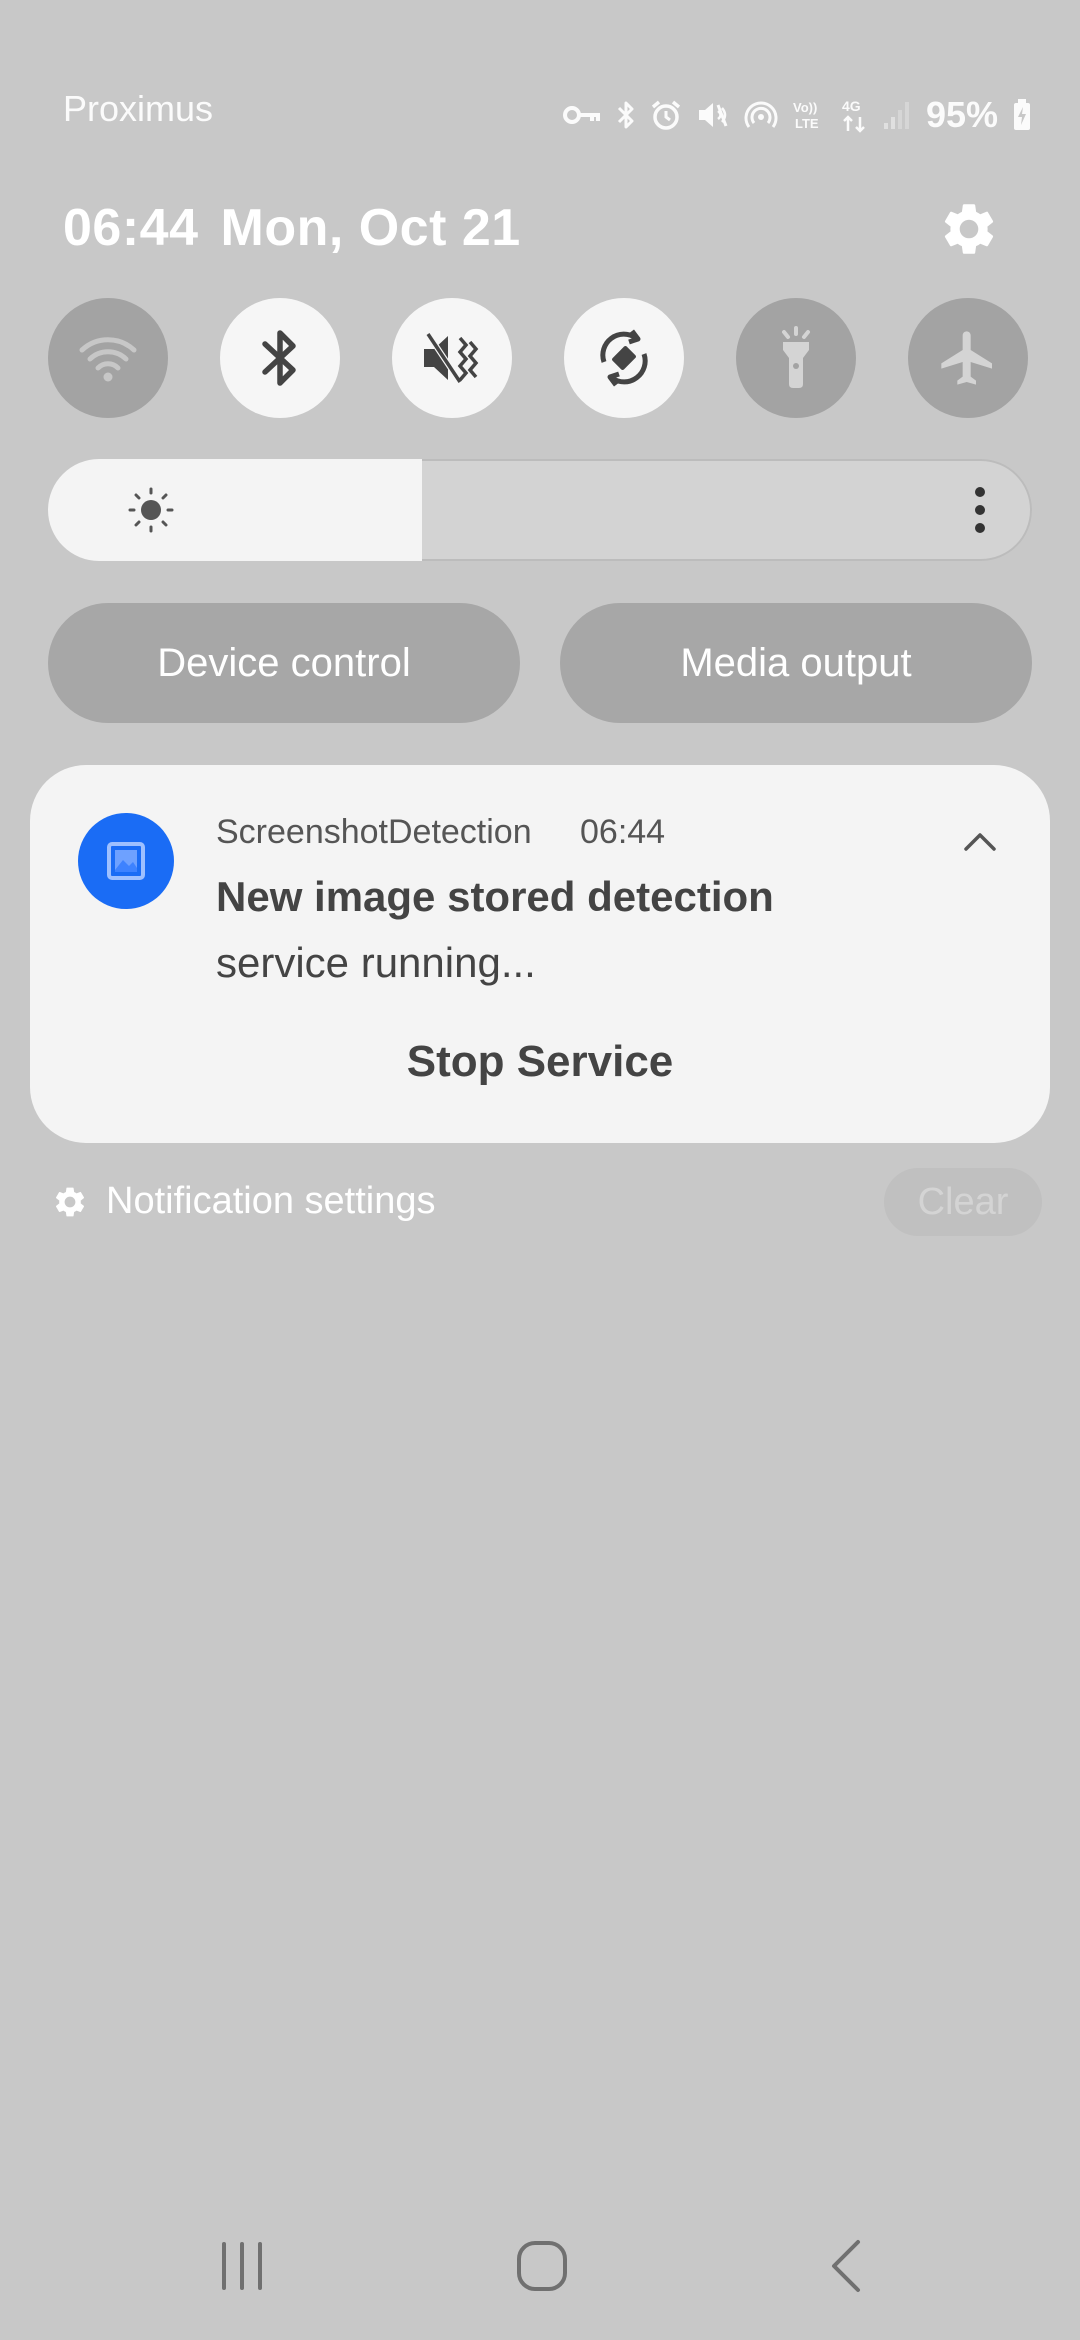 The height and width of the screenshot is (2340, 1080). I want to click on image-icon, so click(126, 861).